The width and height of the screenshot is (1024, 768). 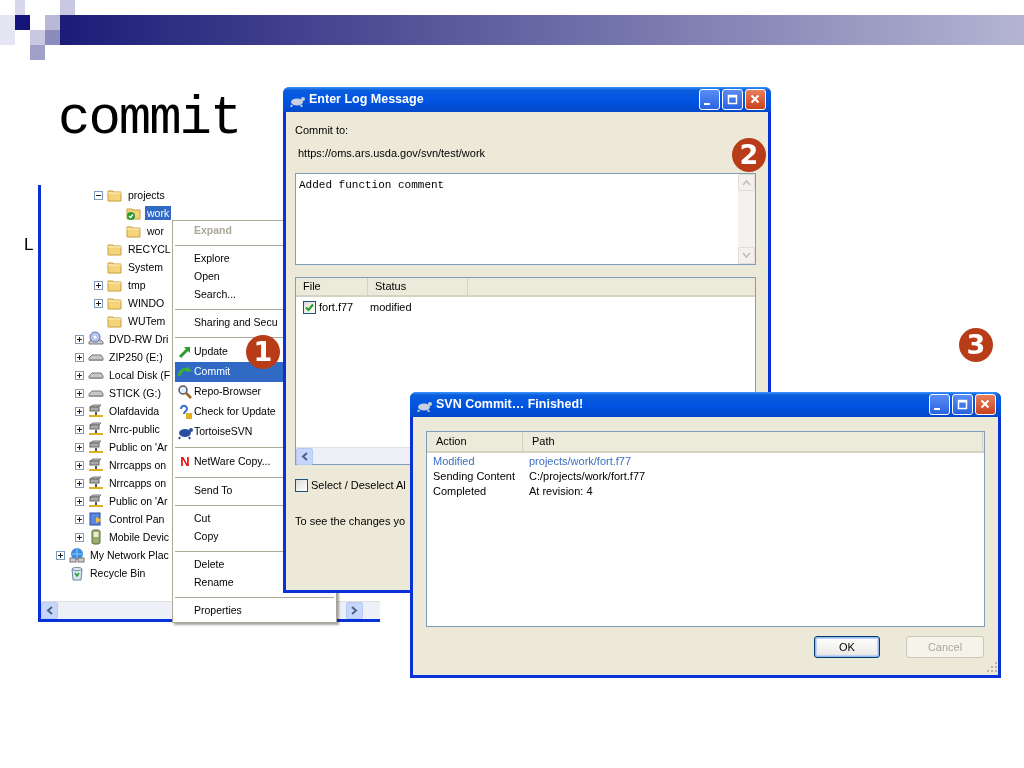 What do you see at coordinates (474, 477) in the screenshot?
I see `table-cell-text: Sending Content` at bounding box center [474, 477].